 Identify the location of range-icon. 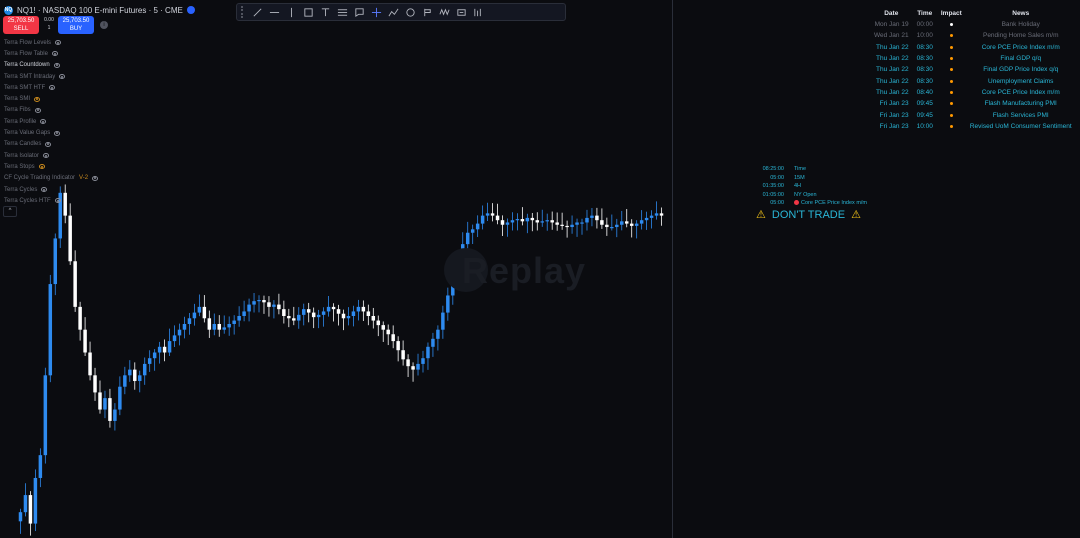
(461, 12).